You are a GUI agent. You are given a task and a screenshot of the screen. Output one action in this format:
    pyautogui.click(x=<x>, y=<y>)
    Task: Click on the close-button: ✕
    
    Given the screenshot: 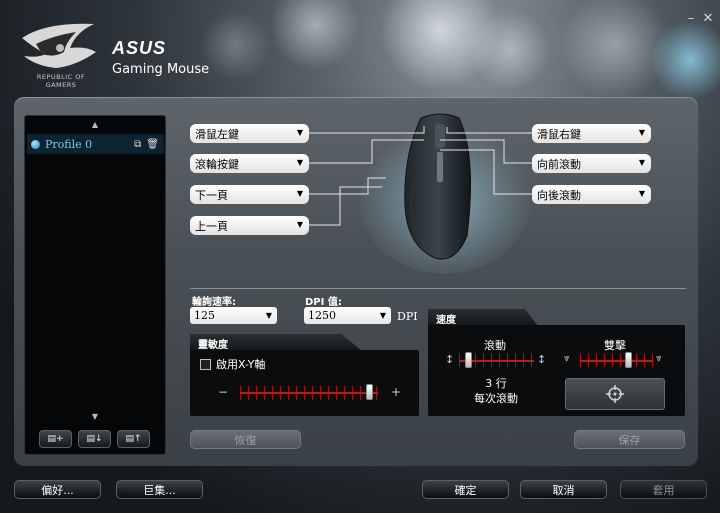 What is the action you would take?
    pyautogui.click(x=708, y=18)
    